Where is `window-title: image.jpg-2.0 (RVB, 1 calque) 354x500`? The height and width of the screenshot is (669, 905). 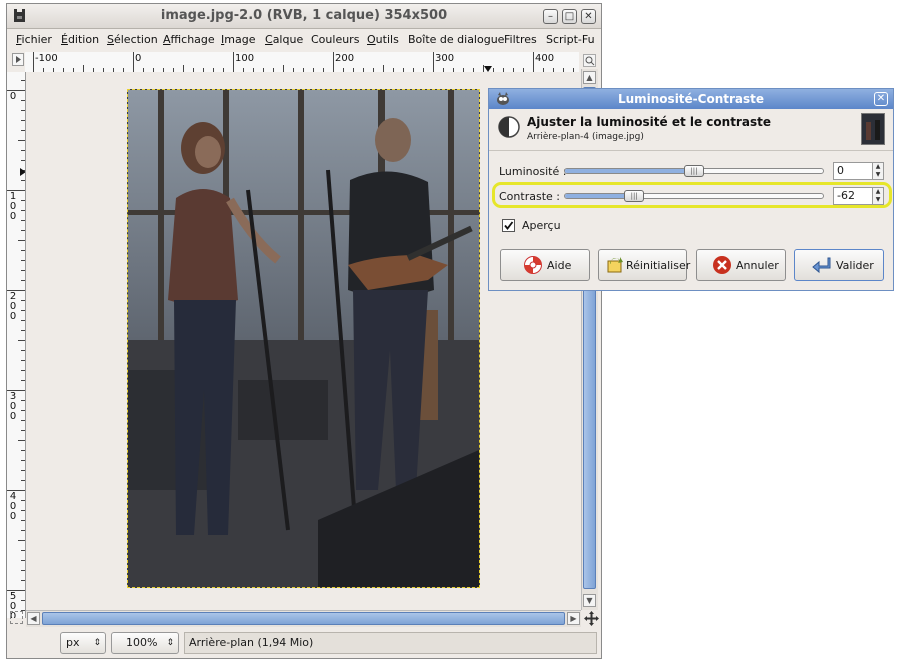
window-title: image.jpg-2.0 (RVB, 1 calque) 354x500 is located at coordinates (304, 15).